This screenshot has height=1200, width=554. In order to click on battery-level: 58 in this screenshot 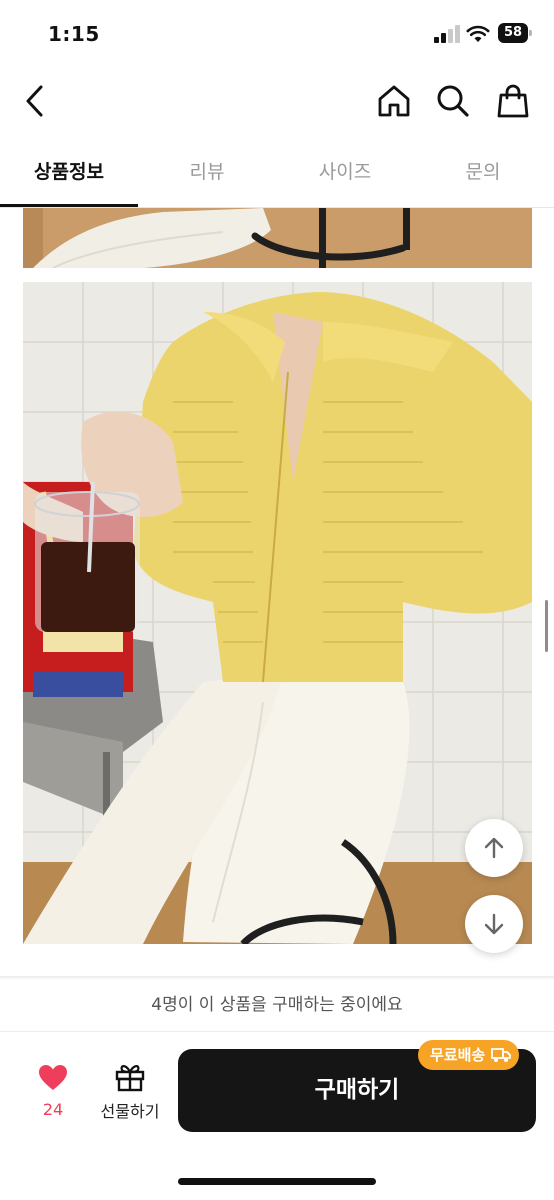, I will do `click(513, 33)`.